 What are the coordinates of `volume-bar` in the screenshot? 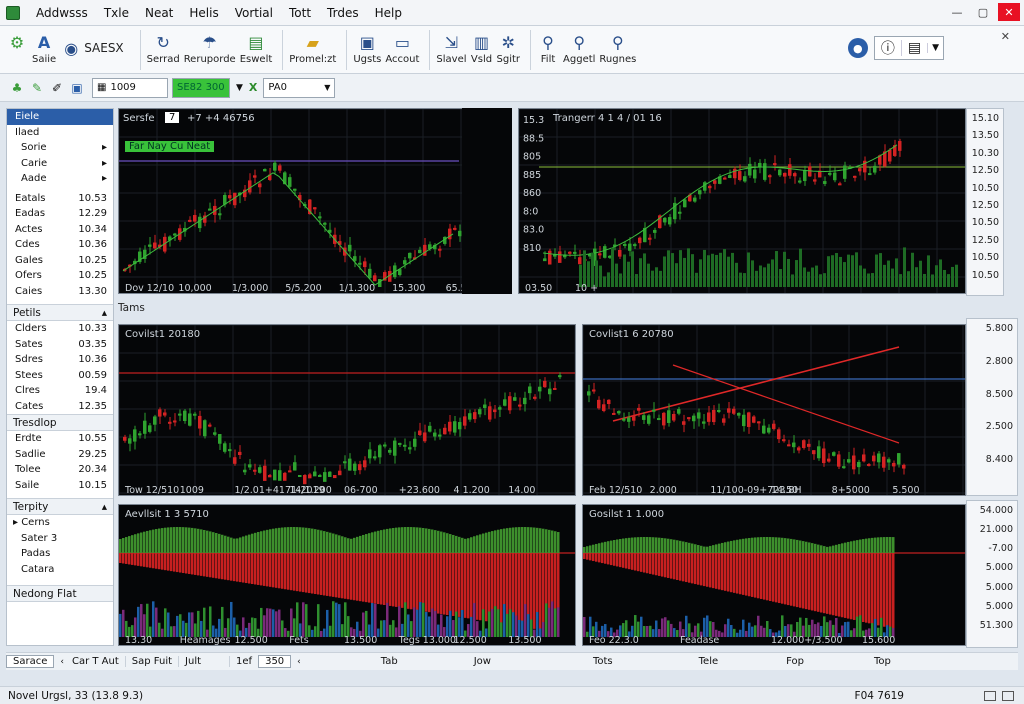 It's located at (688, 267).